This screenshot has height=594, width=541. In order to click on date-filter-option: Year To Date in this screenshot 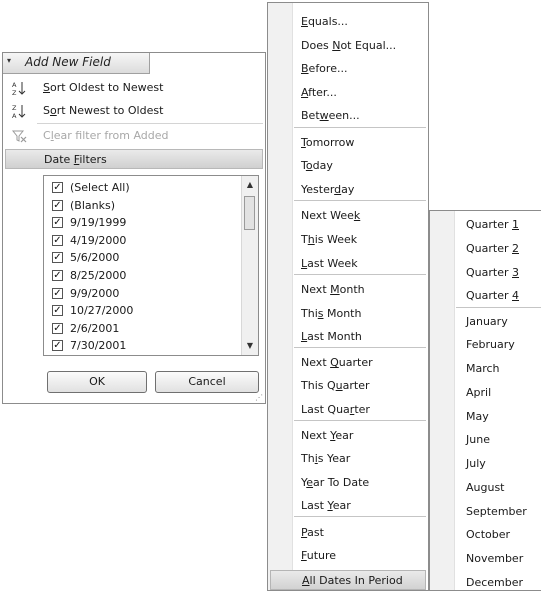, I will do `click(359, 482)`.